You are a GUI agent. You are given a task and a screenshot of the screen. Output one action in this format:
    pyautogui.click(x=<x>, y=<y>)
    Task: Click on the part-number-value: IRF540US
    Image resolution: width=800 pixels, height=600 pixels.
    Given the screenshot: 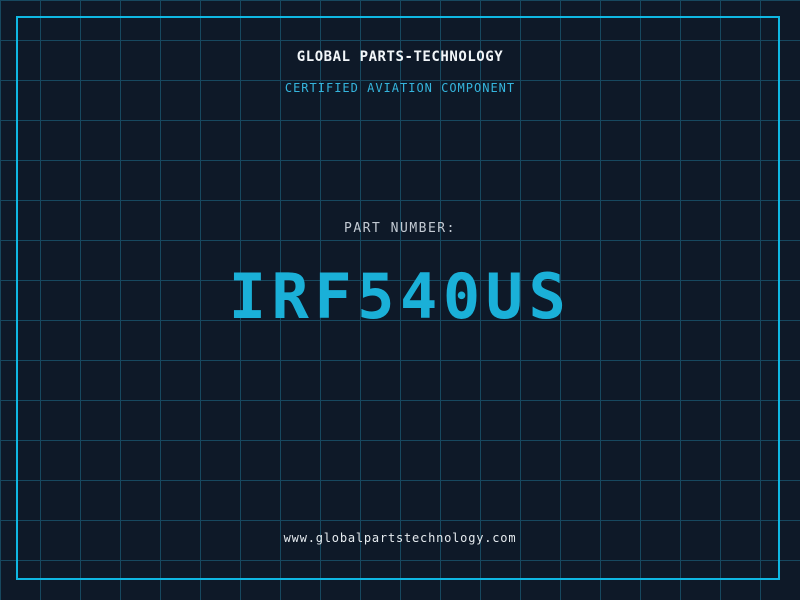 What is the action you would take?
    pyautogui.click(x=400, y=296)
    